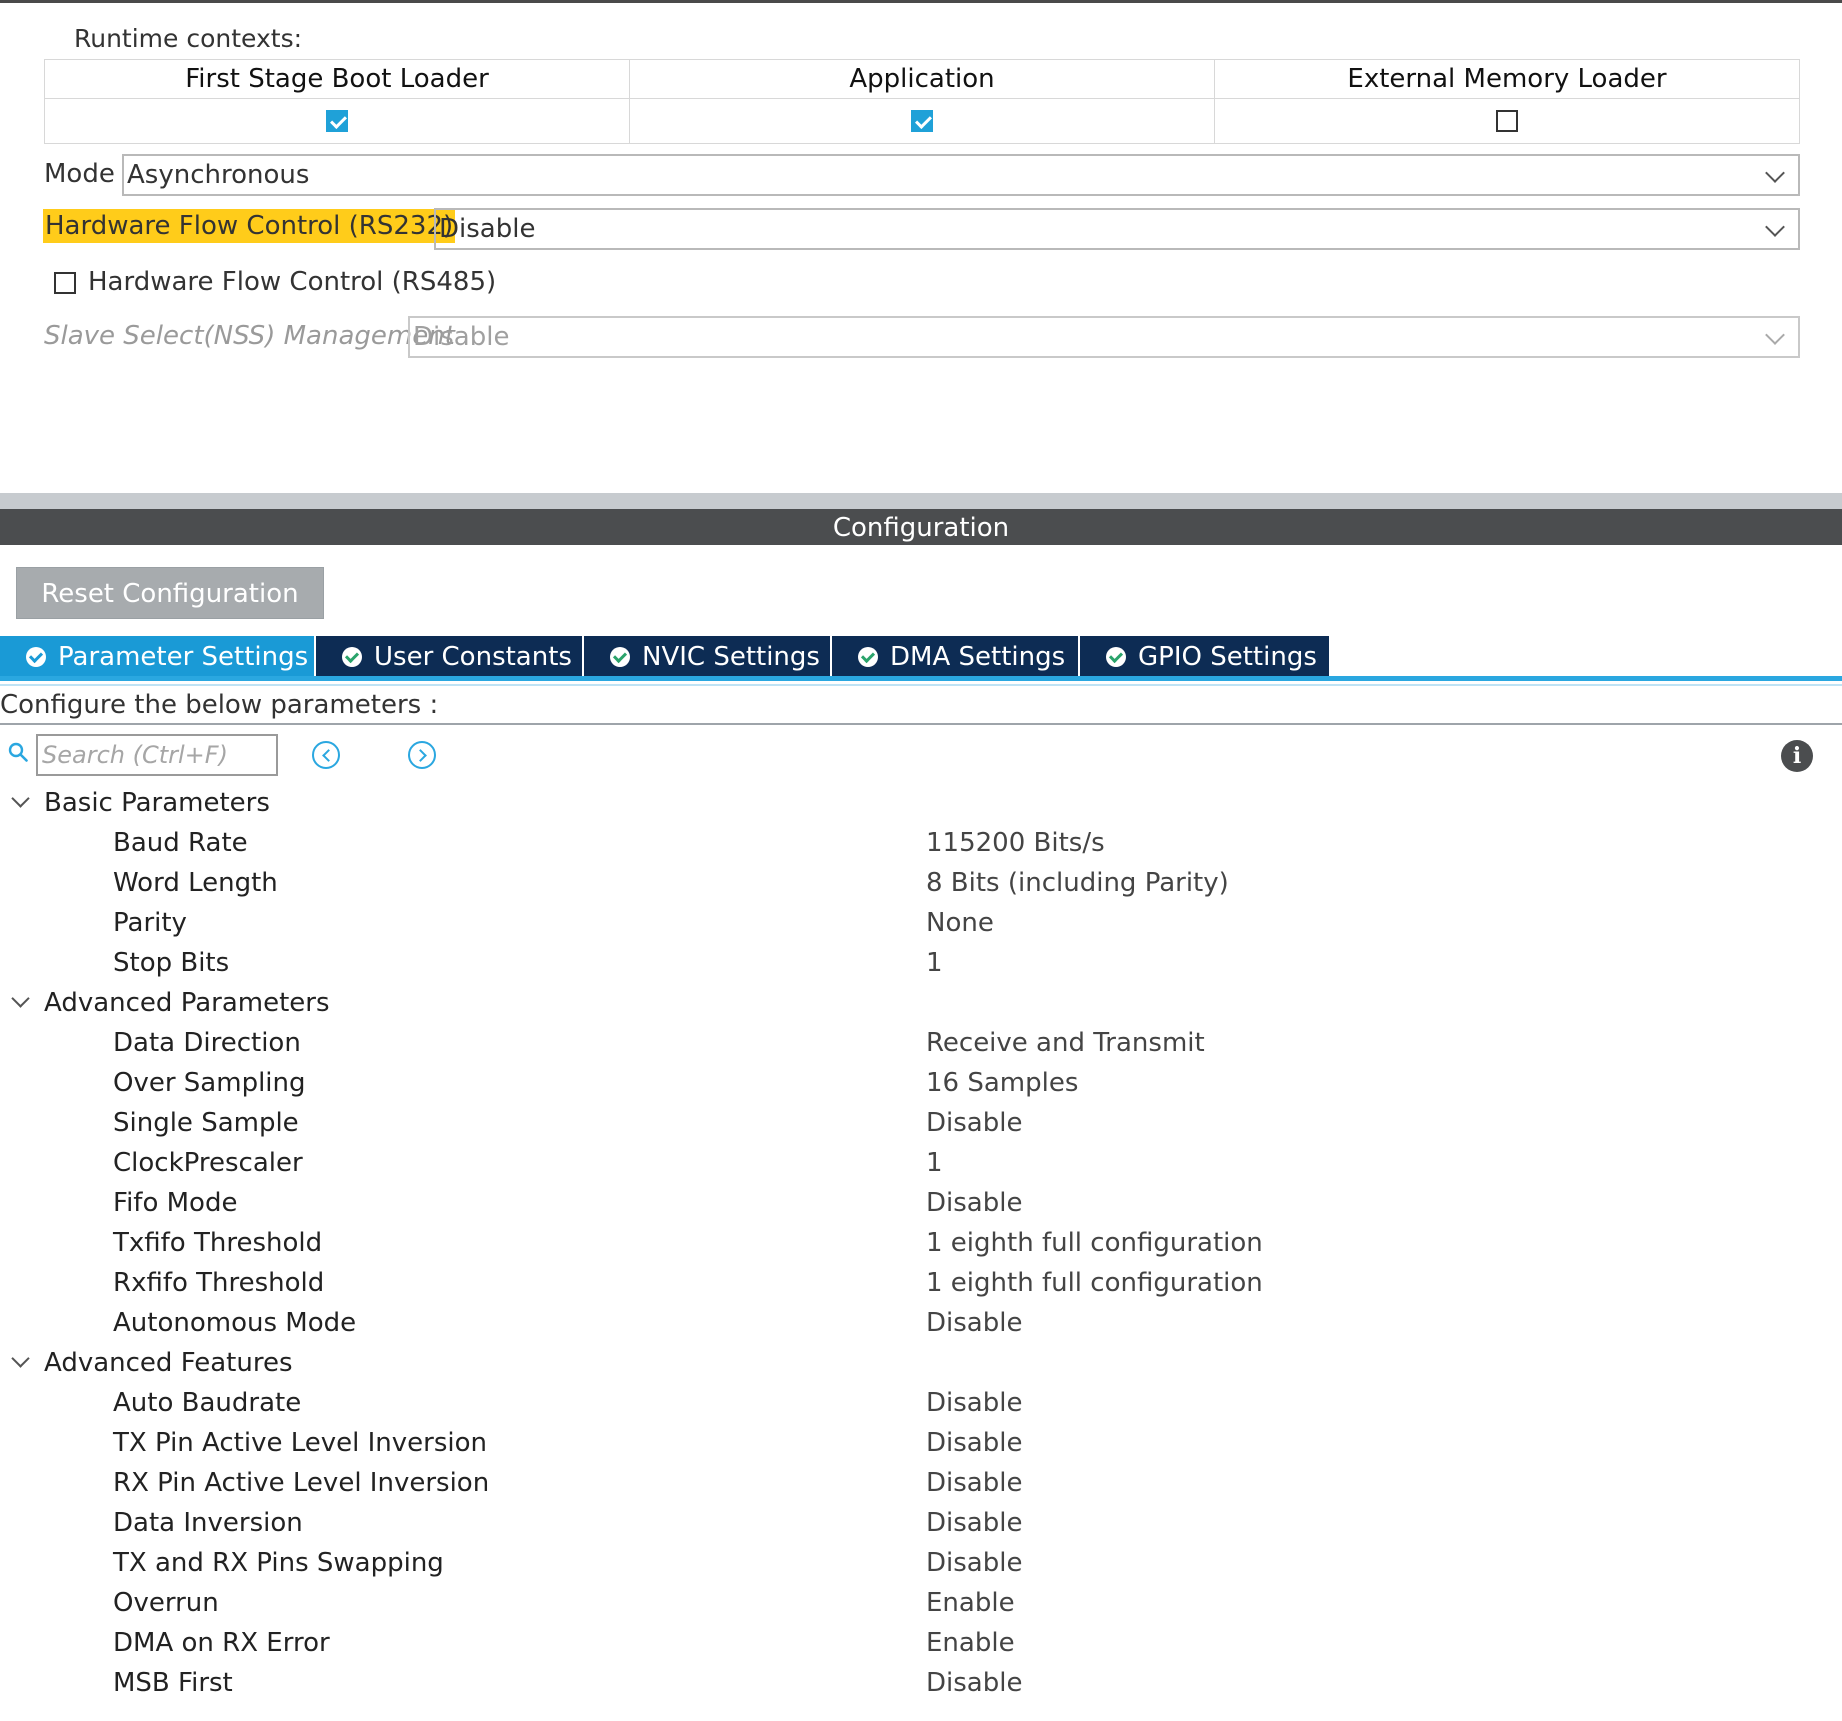 The width and height of the screenshot is (1842, 1721). Describe the element at coordinates (326, 755) in the screenshot. I see `chevron-left-icon` at that location.